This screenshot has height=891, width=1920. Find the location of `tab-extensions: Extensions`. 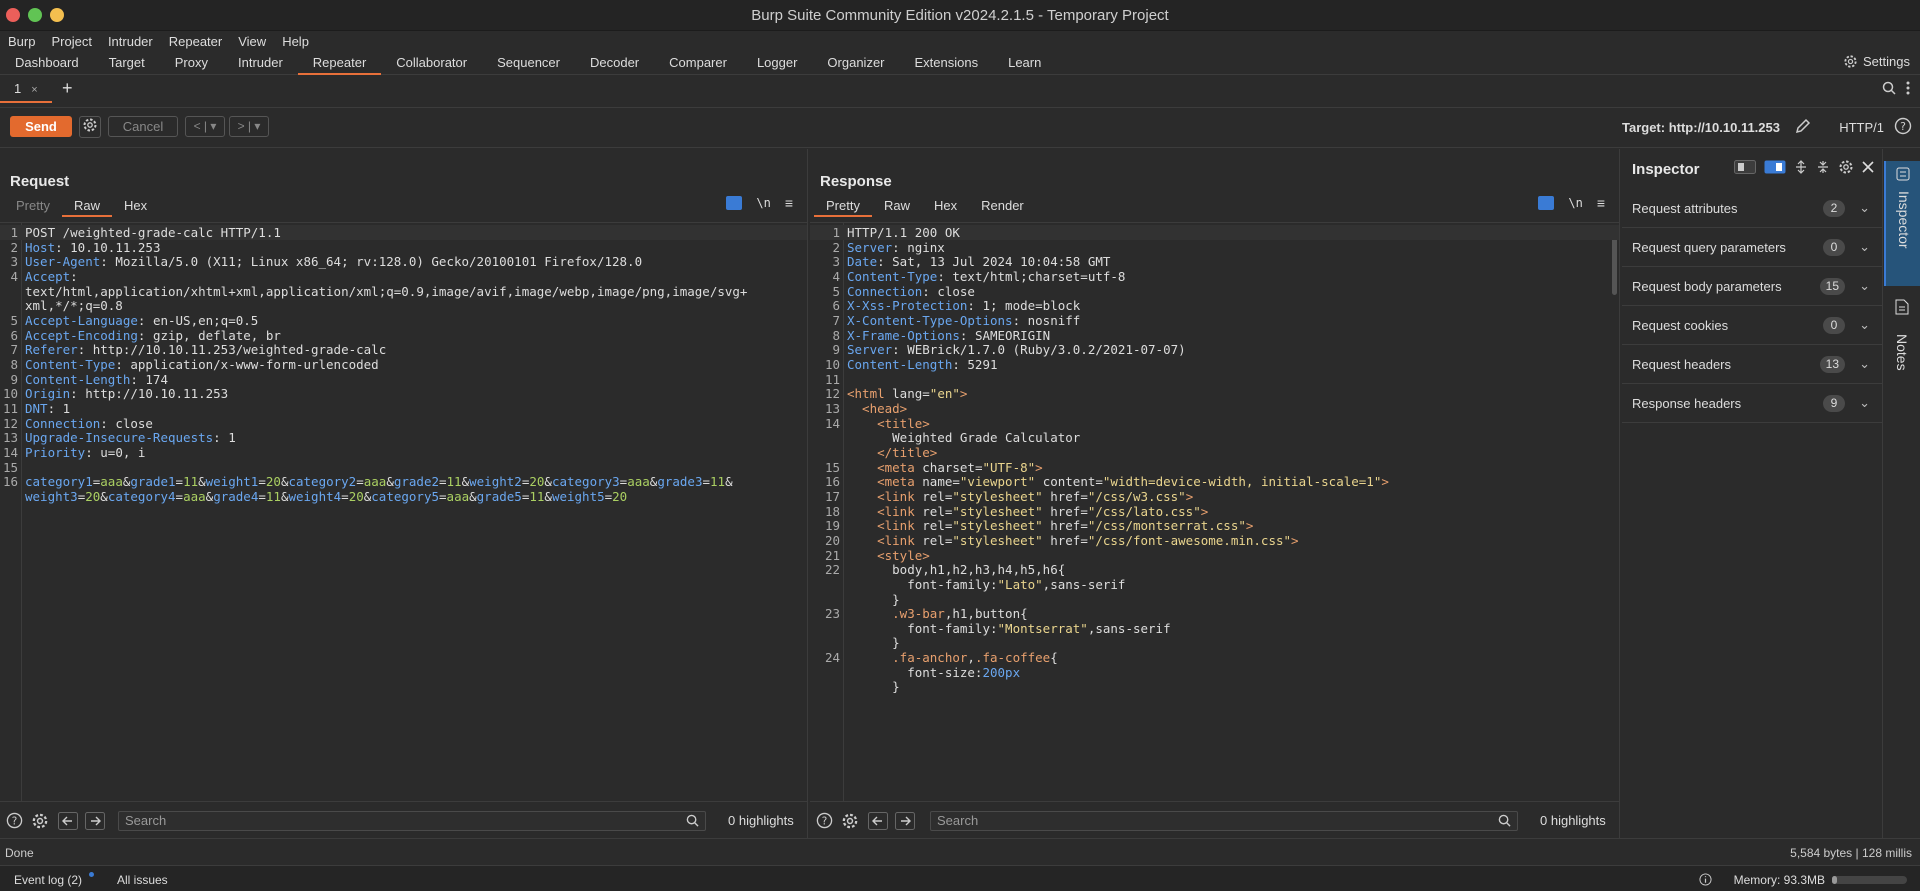

tab-extensions: Extensions is located at coordinates (947, 63).